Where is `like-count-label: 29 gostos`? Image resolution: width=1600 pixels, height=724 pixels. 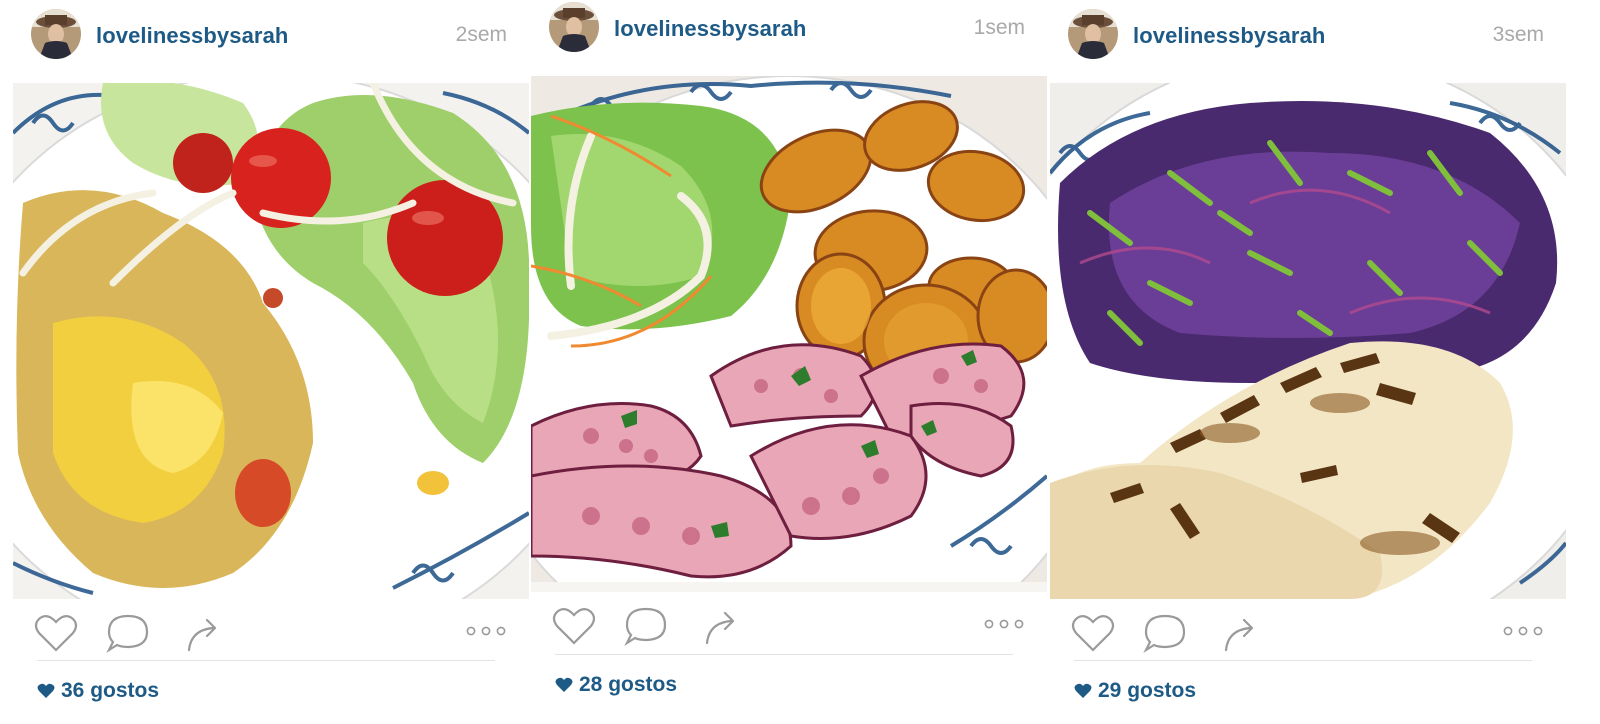
like-count-label: 29 gostos is located at coordinates (1147, 690).